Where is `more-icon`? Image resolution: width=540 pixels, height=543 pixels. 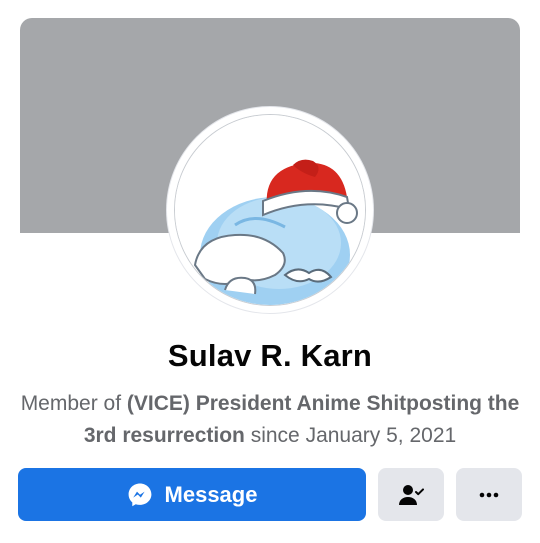 more-icon is located at coordinates (489, 494).